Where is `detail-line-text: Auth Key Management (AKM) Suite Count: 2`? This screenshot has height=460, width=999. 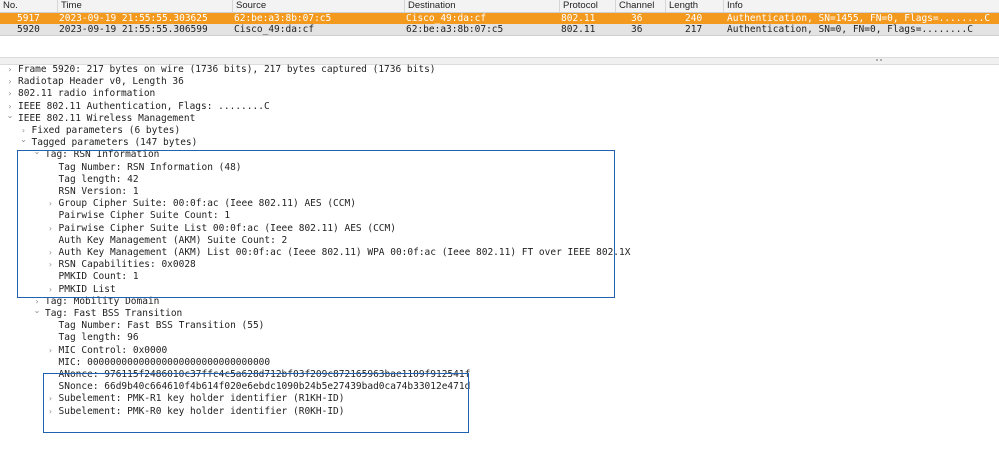 detail-line-text: Auth Key Management (AKM) Suite Count: 2 is located at coordinates (173, 240).